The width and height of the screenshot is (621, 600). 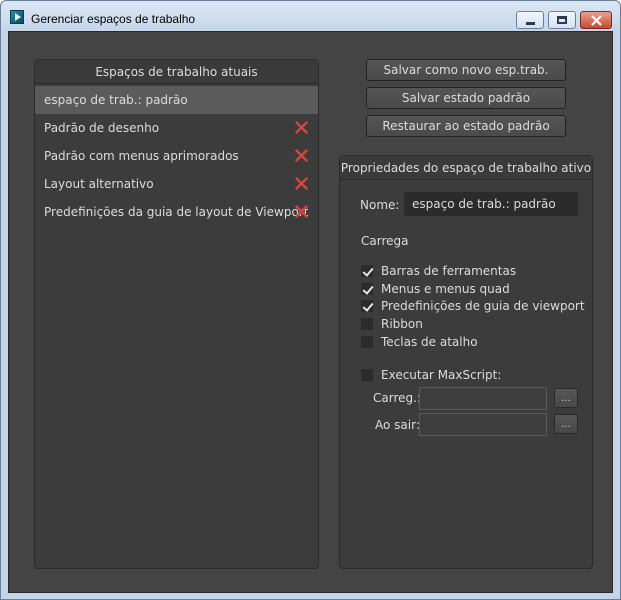 I want to click on checkbox-label: Teclas de atalho, so click(x=429, y=342).